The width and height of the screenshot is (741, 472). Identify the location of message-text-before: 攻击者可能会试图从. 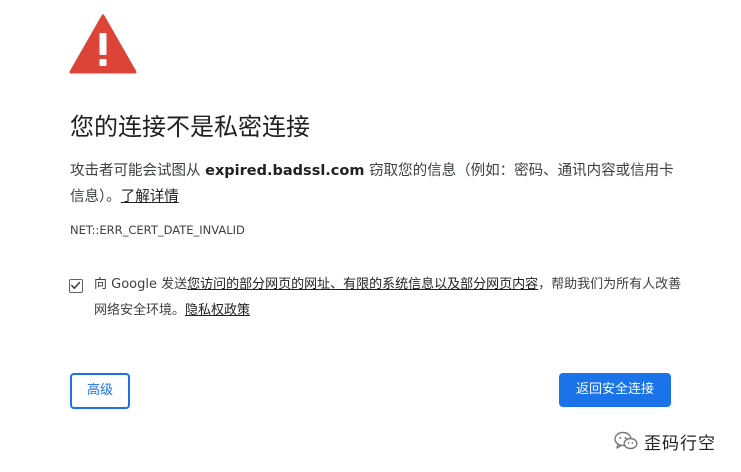
(138, 171).